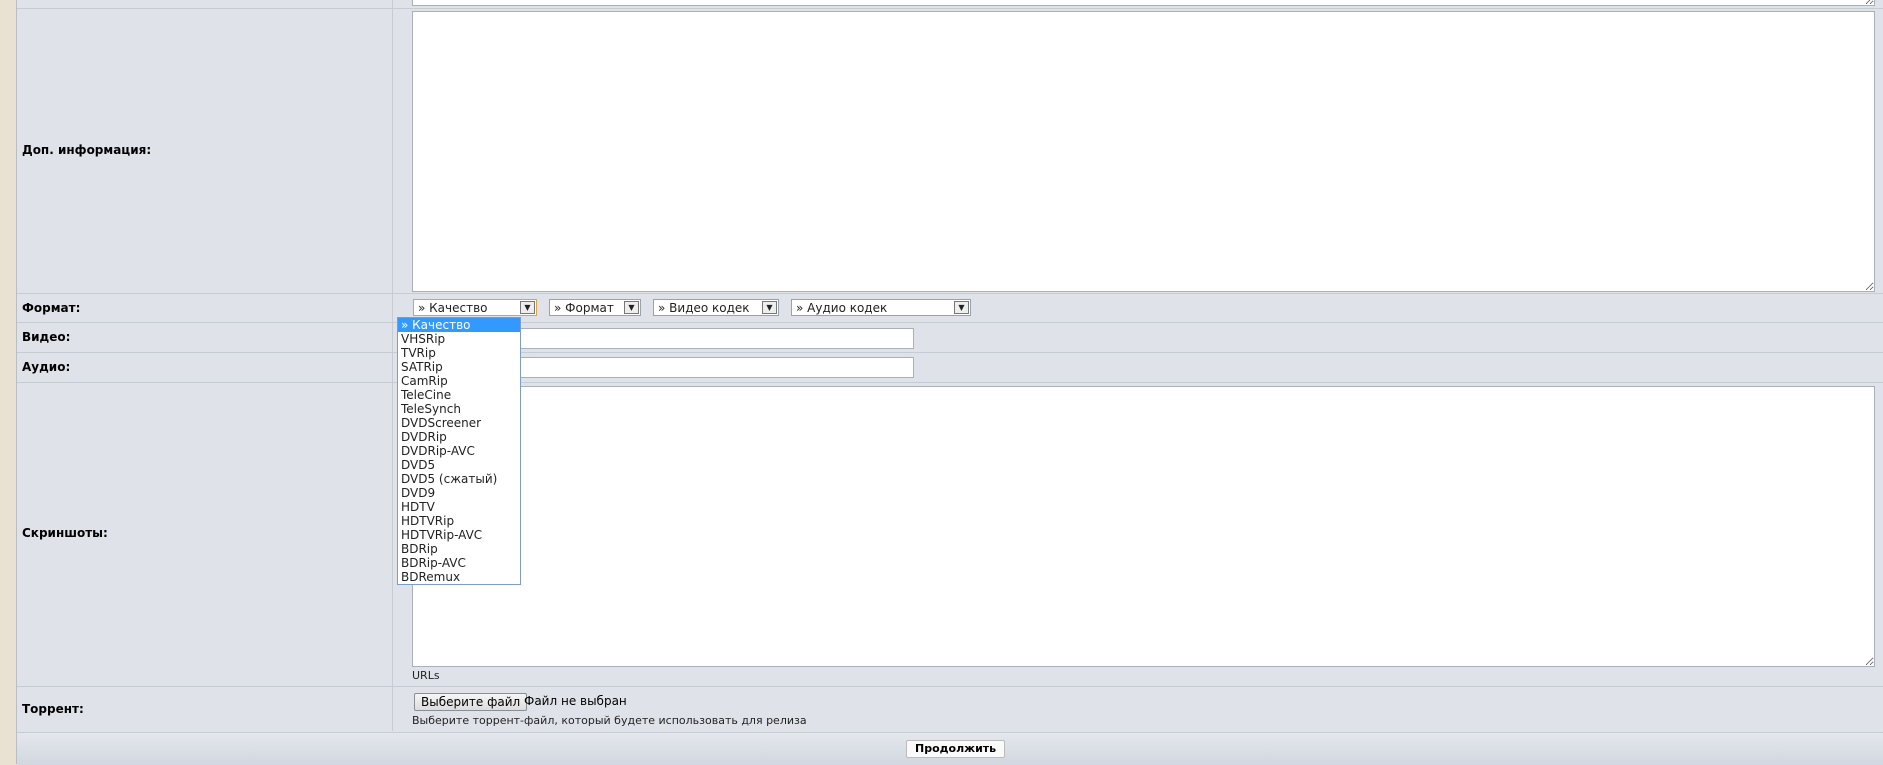 This screenshot has width=1883, height=765. I want to click on quality-option: HDTVRip-AVC, so click(459, 535).